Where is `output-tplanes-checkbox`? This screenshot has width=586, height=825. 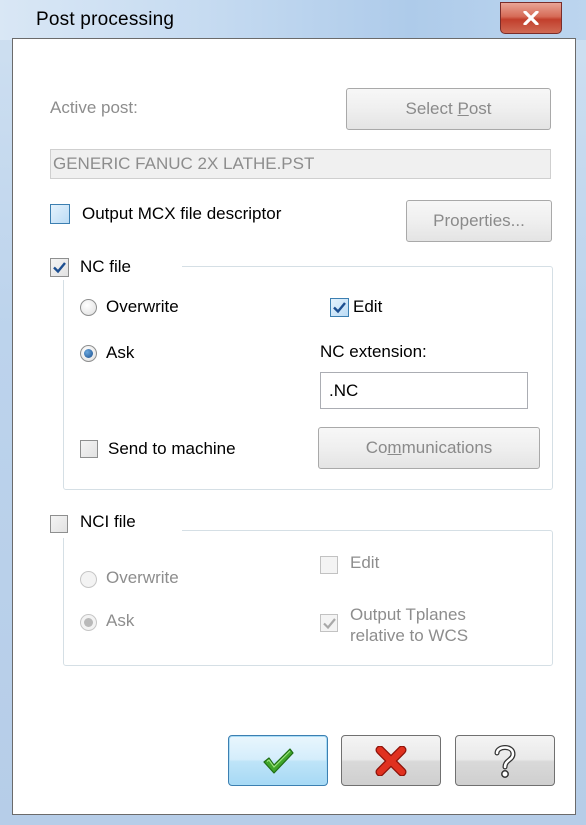 output-tplanes-checkbox is located at coordinates (329, 623).